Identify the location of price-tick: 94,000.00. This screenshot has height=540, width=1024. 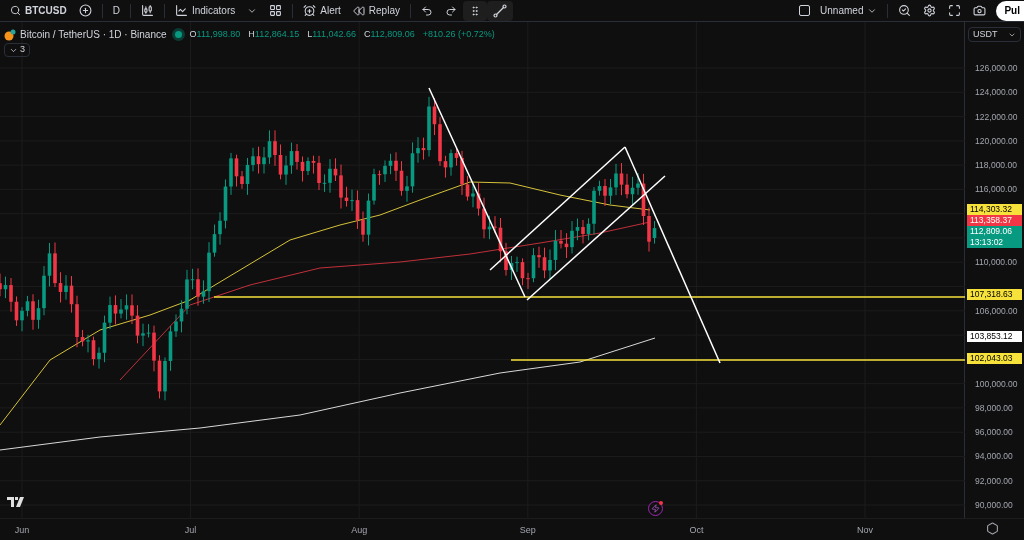
(994, 456).